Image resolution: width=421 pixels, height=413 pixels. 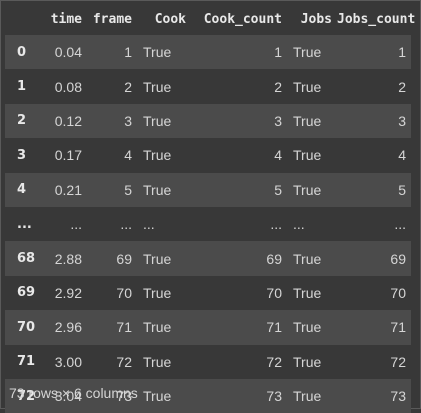 I want to click on cell-time: 0.12, so click(x=68, y=120).